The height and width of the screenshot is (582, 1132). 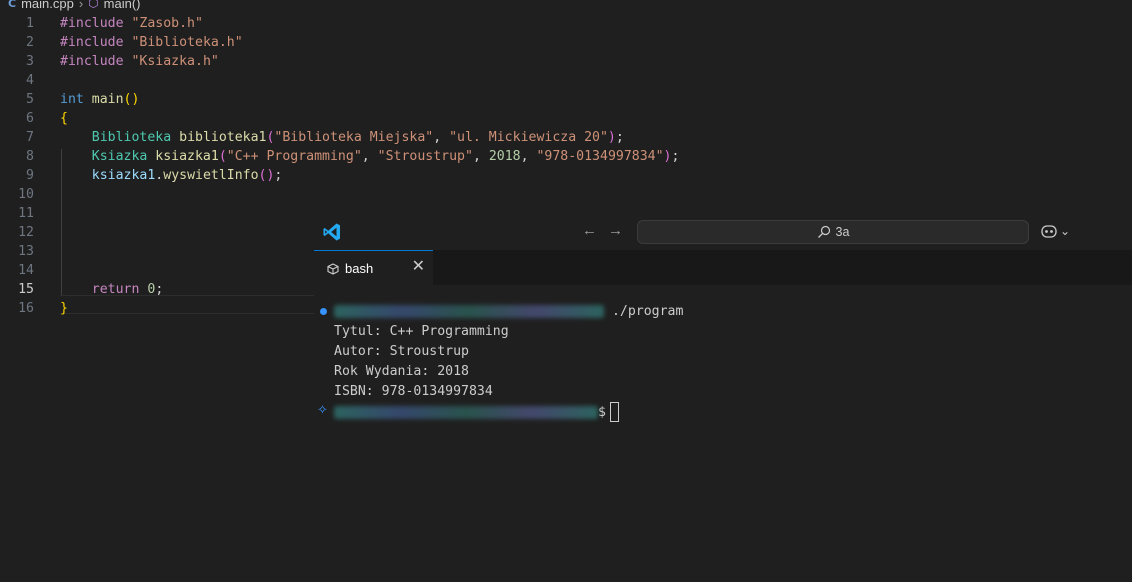 What do you see at coordinates (26, 308) in the screenshot?
I see `line-number: 16` at bounding box center [26, 308].